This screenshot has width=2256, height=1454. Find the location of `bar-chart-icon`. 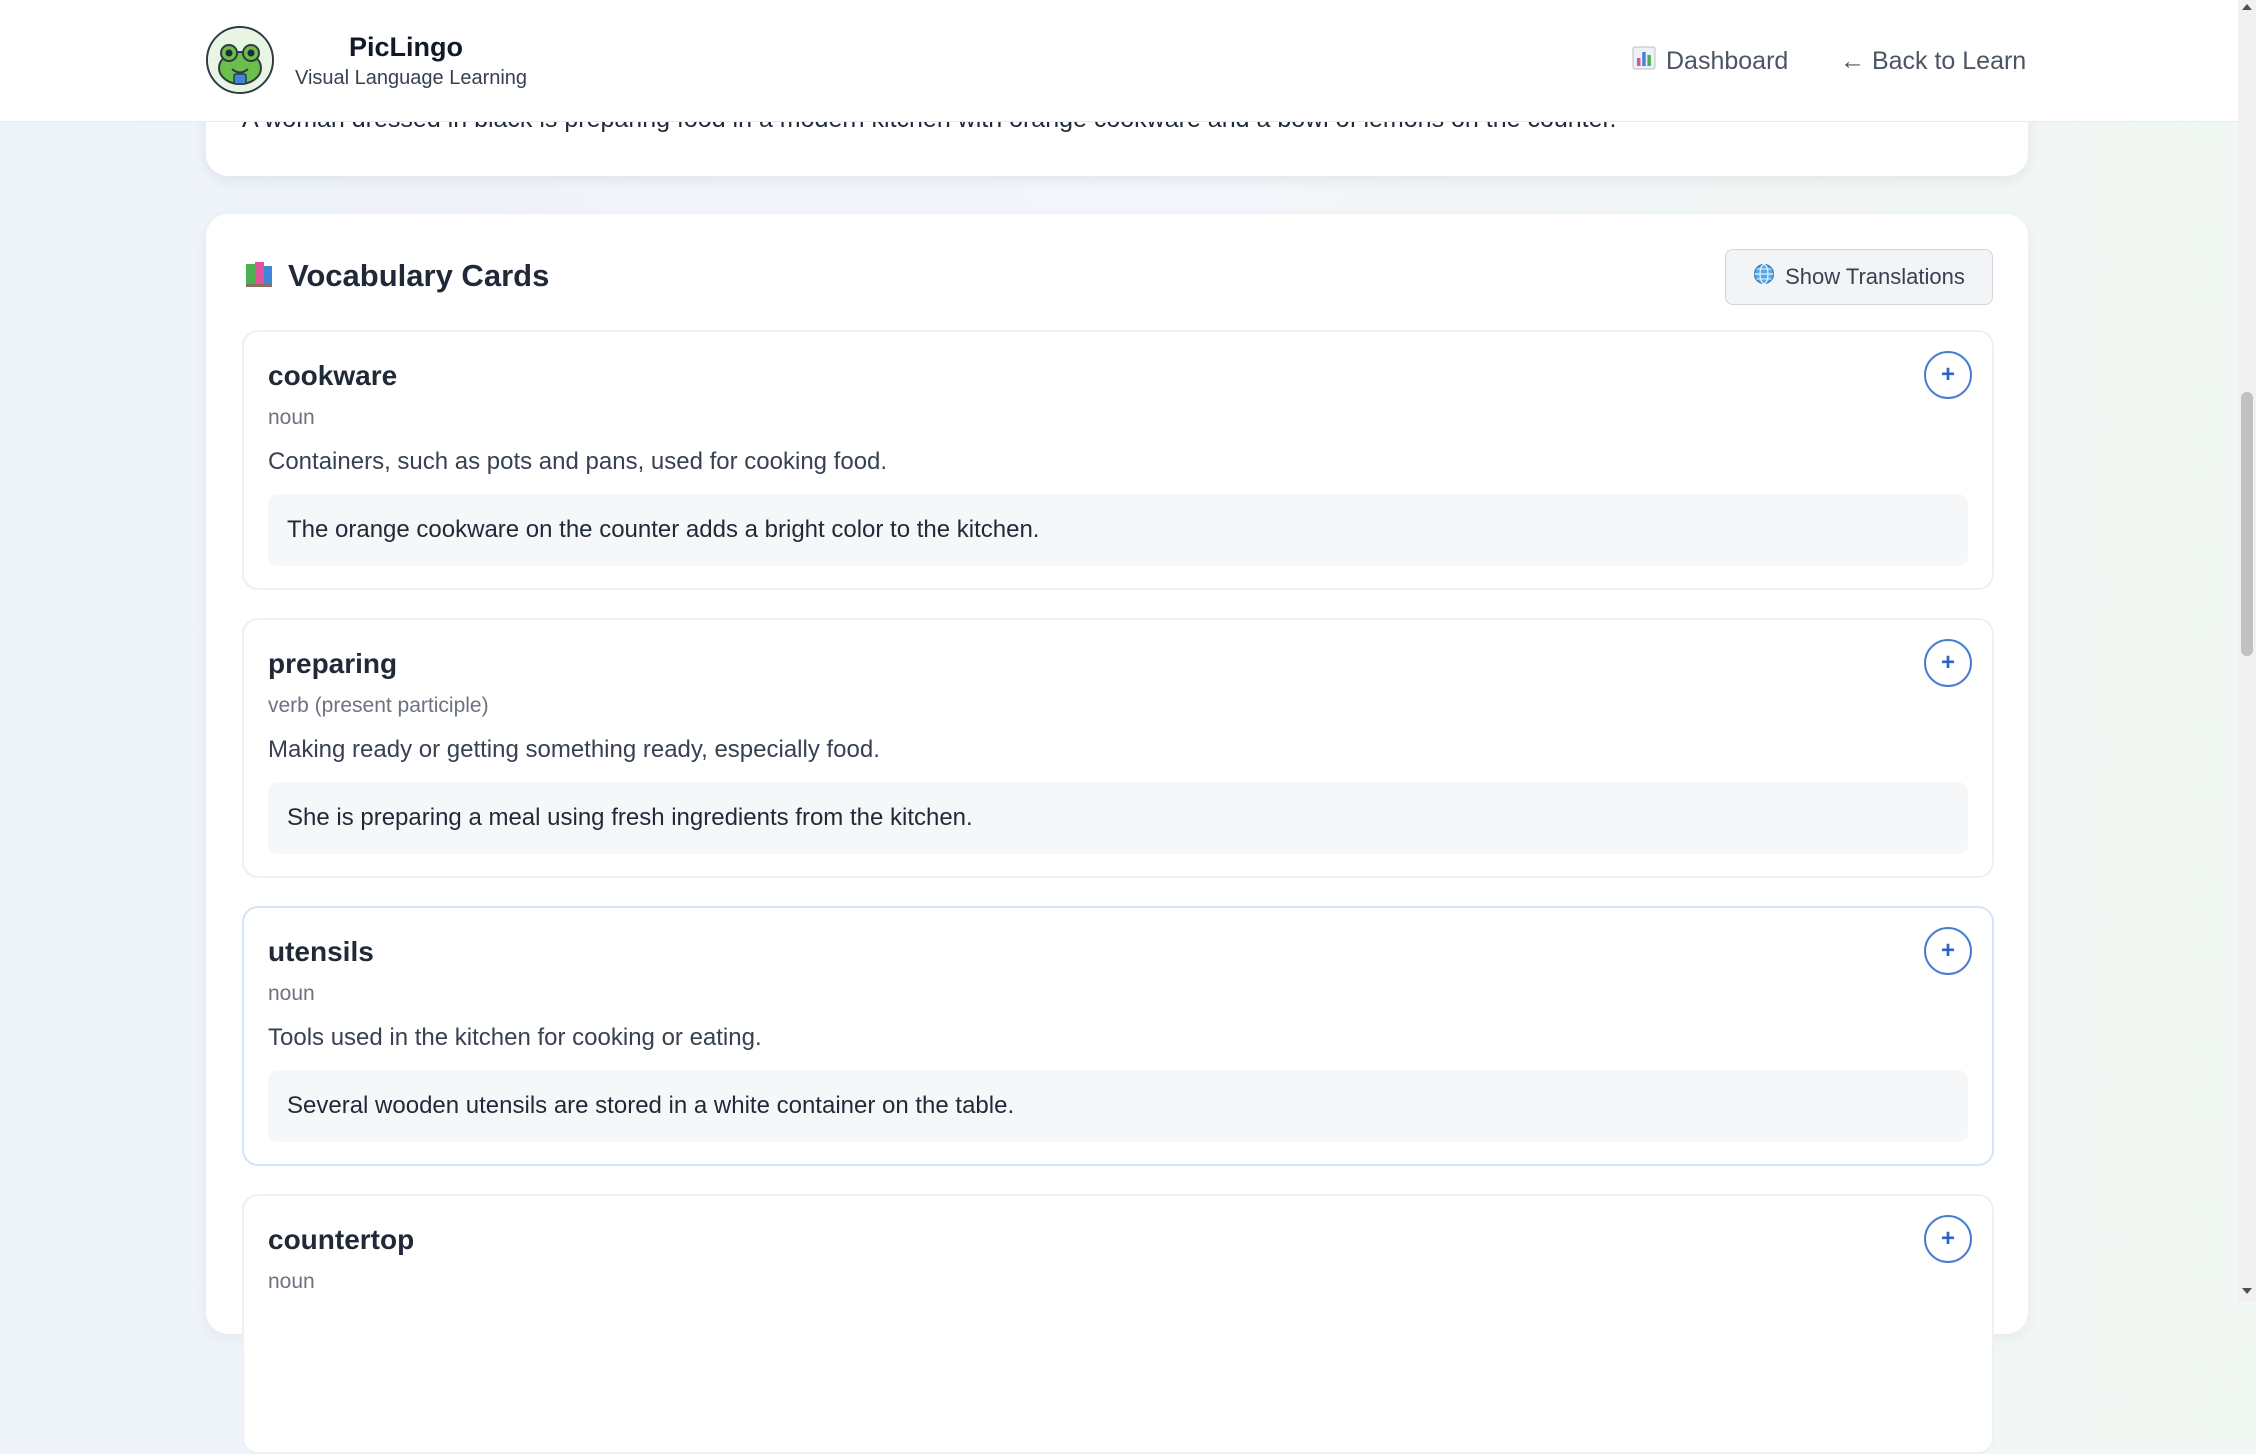

bar-chart-icon is located at coordinates (1644, 61).